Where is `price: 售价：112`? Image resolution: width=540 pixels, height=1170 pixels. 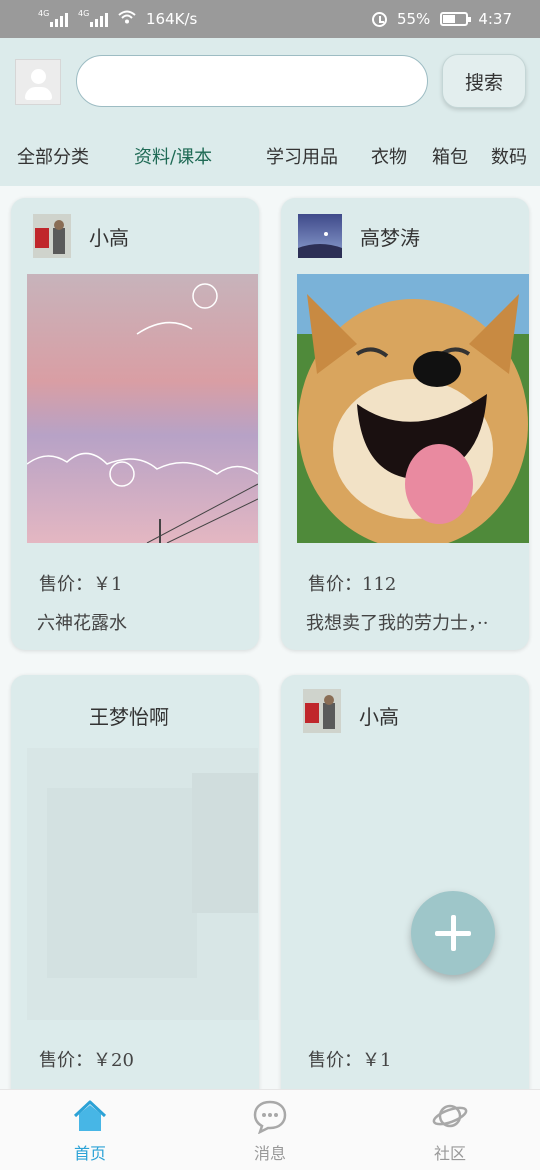 price: 售价：112 is located at coordinates (352, 584).